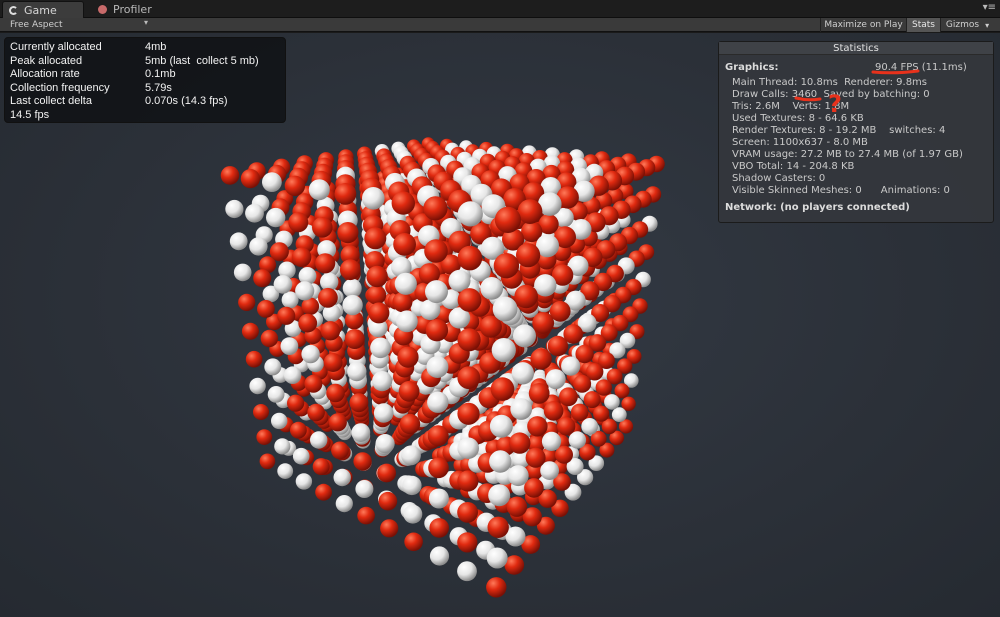  I want to click on stat-tris: Tris: 2.6M Verts: 1.8M, so click(791, 106).